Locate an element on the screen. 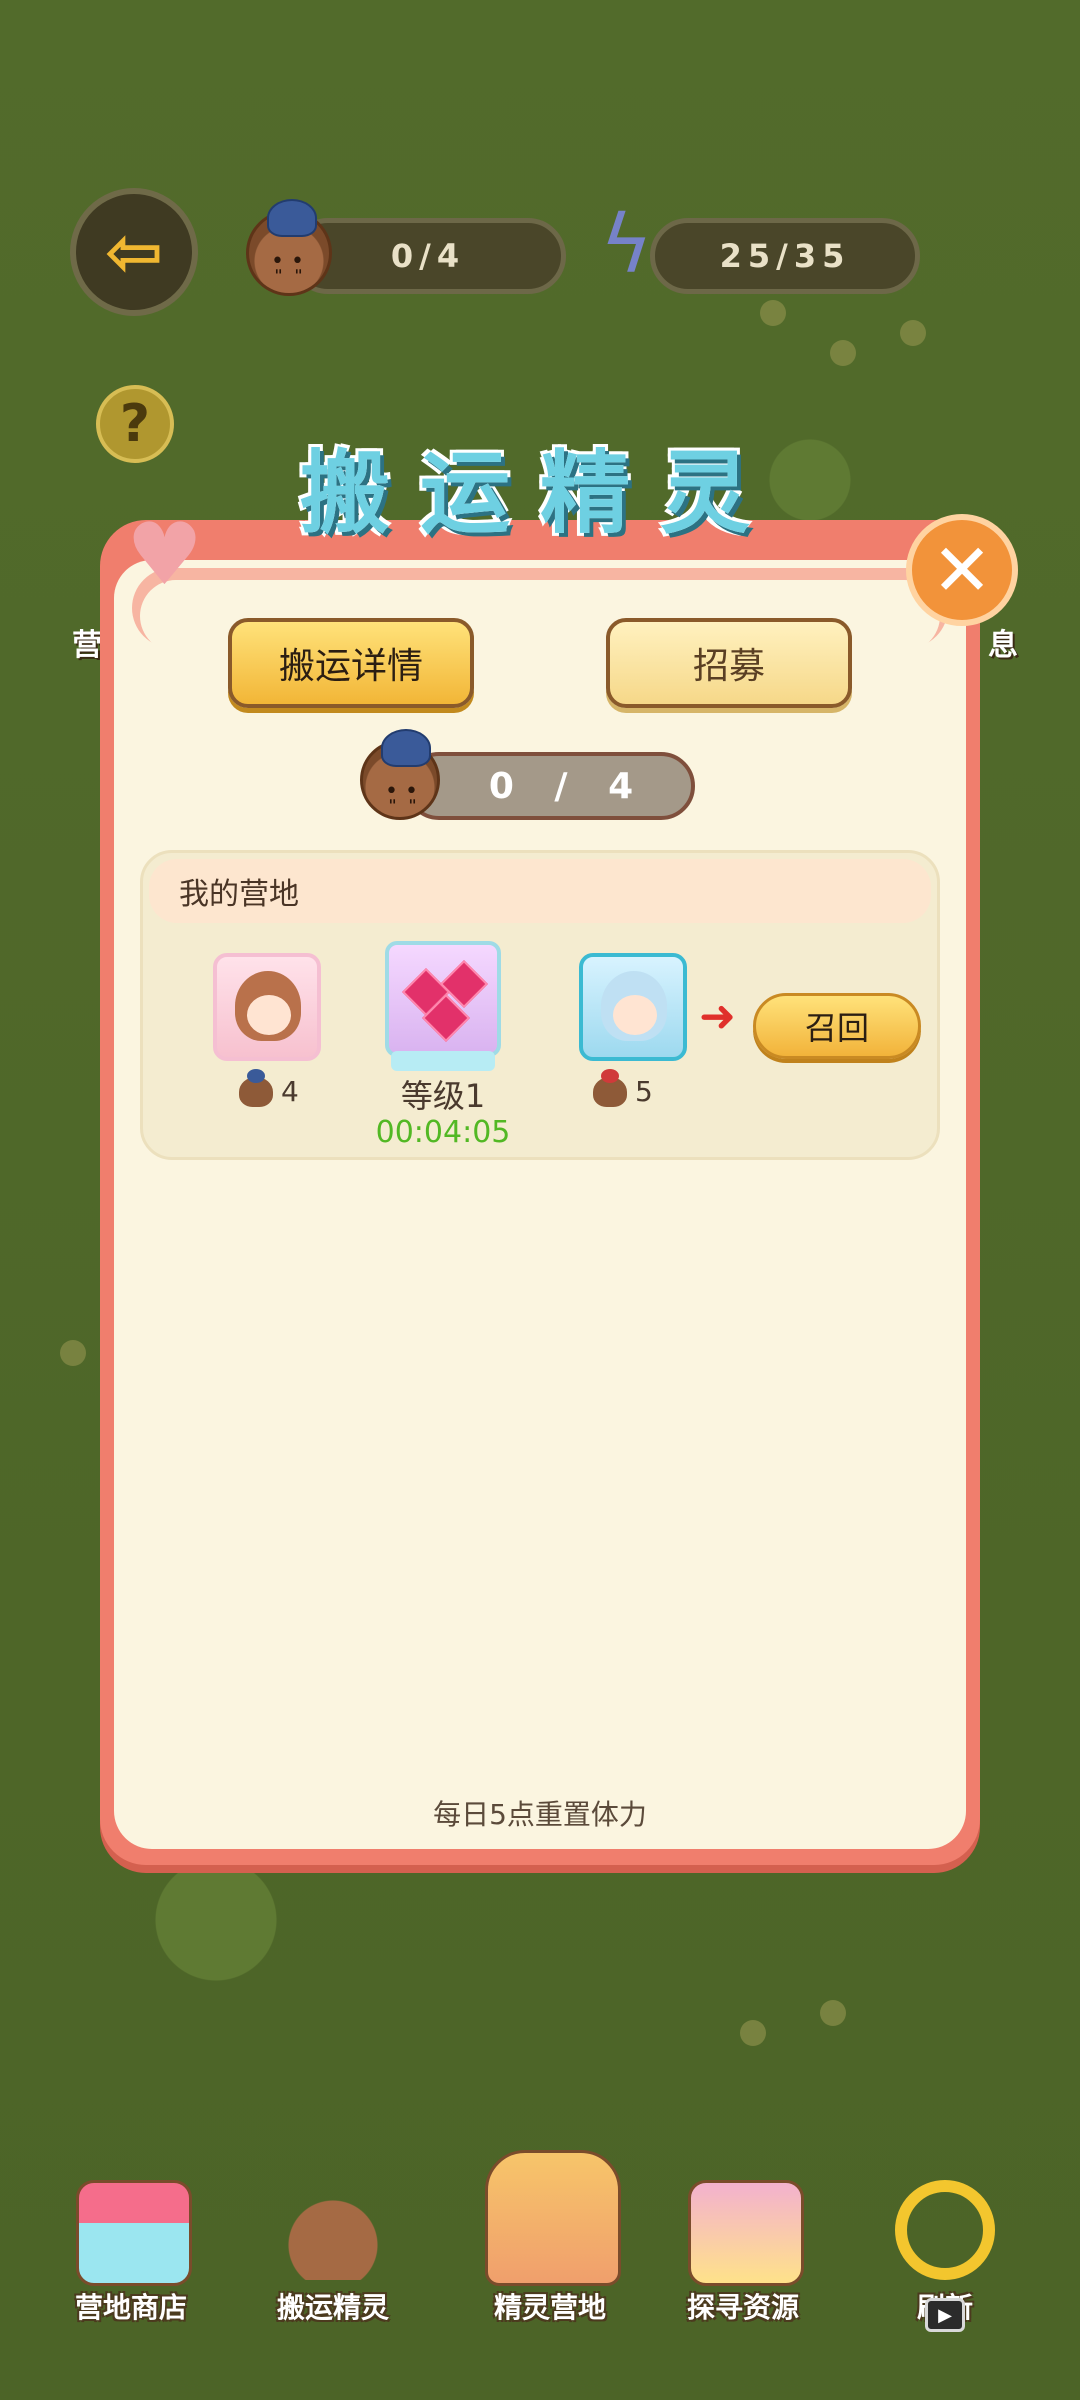 Image resolution: width=1080 pixels, height=2400 pixels. nav-carrier-sprite: 搬运精灵 is located at coordinates (333, 2247).